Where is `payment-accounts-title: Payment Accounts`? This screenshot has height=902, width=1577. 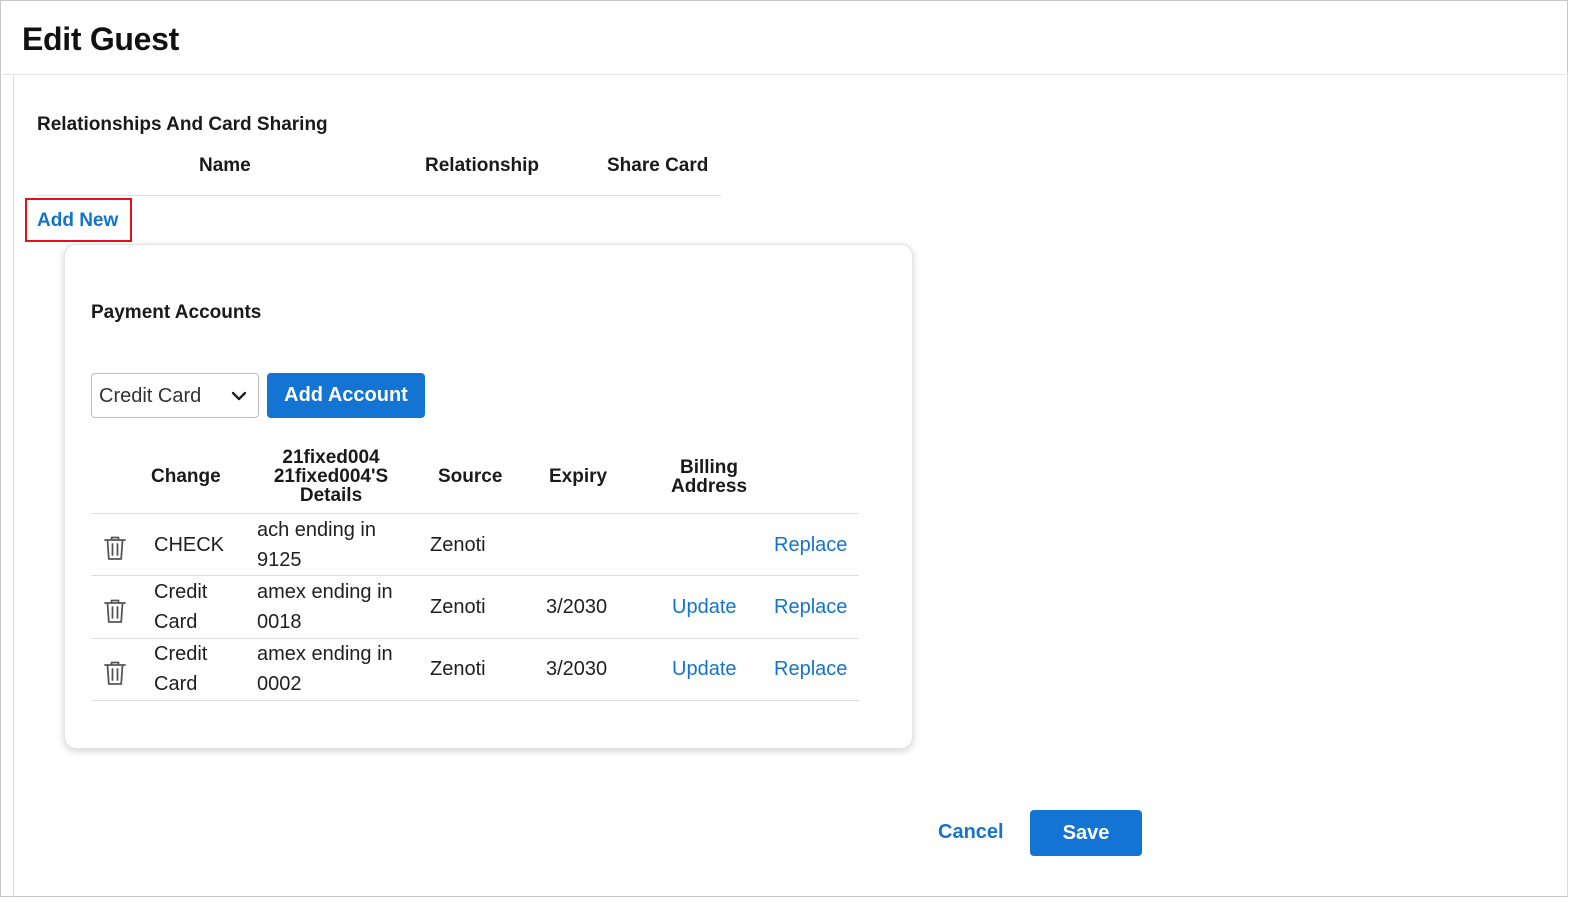 payment-accounts-title: Payment Accounts is located at coordinates (176, 312).